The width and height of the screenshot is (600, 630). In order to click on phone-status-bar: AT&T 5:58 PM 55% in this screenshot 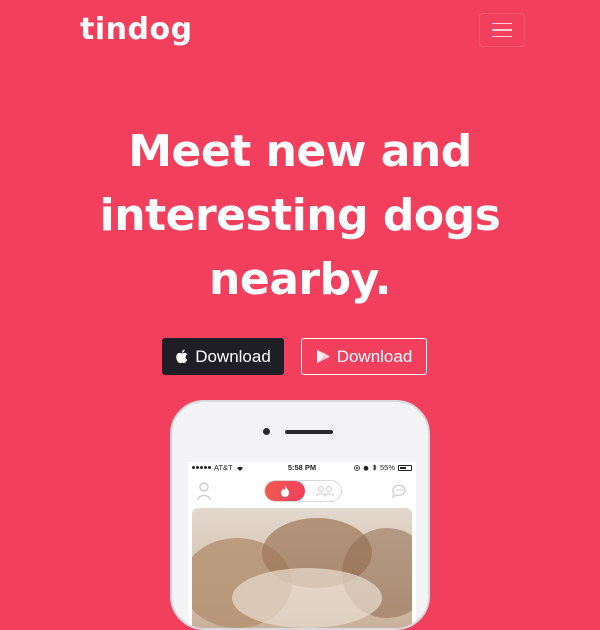, I will do `click(302, 468)`.